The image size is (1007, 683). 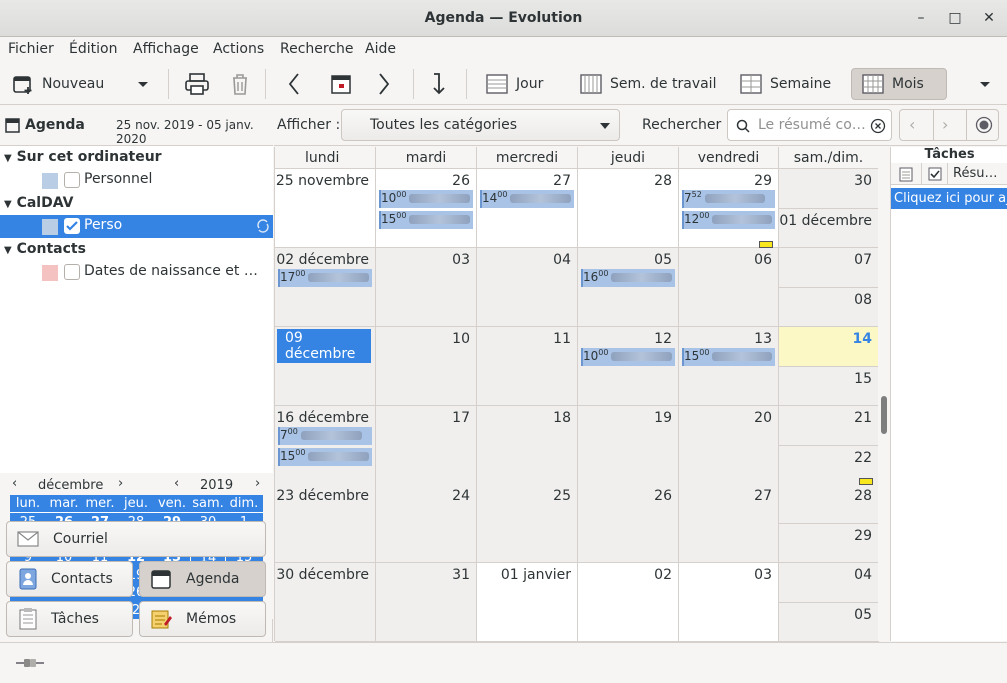 What do you see at coordinates (628, 445) in the screenshot?
I see `day-cell: 19` at bounding box center [628, 445].